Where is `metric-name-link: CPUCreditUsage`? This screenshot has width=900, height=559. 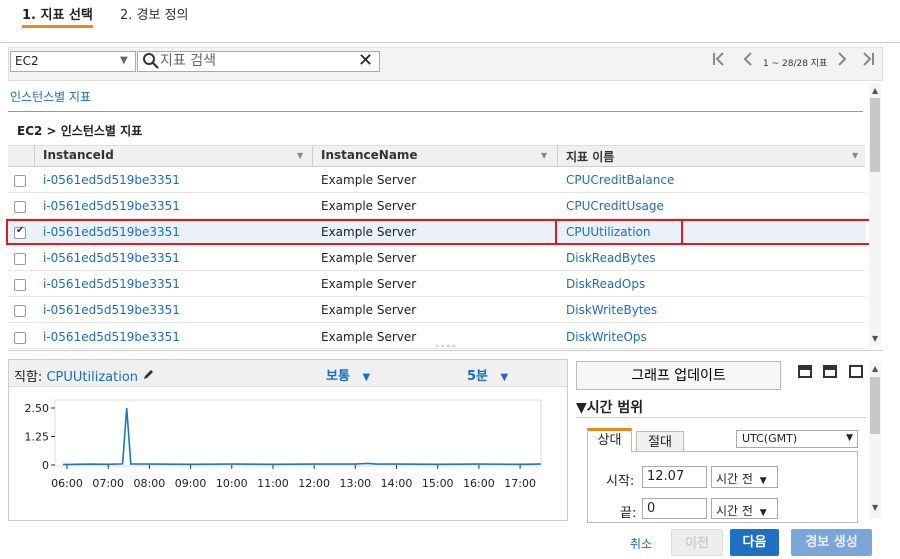
metric-name-link: CPUCreditUsage is located at coordinates (615, 206).